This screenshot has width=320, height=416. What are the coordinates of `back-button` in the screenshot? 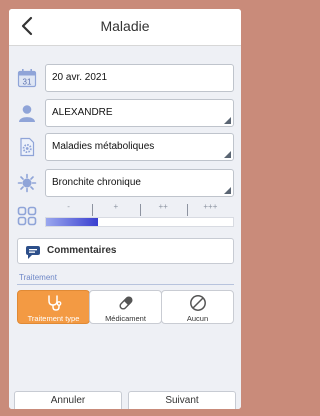 It's located at (27, 26).